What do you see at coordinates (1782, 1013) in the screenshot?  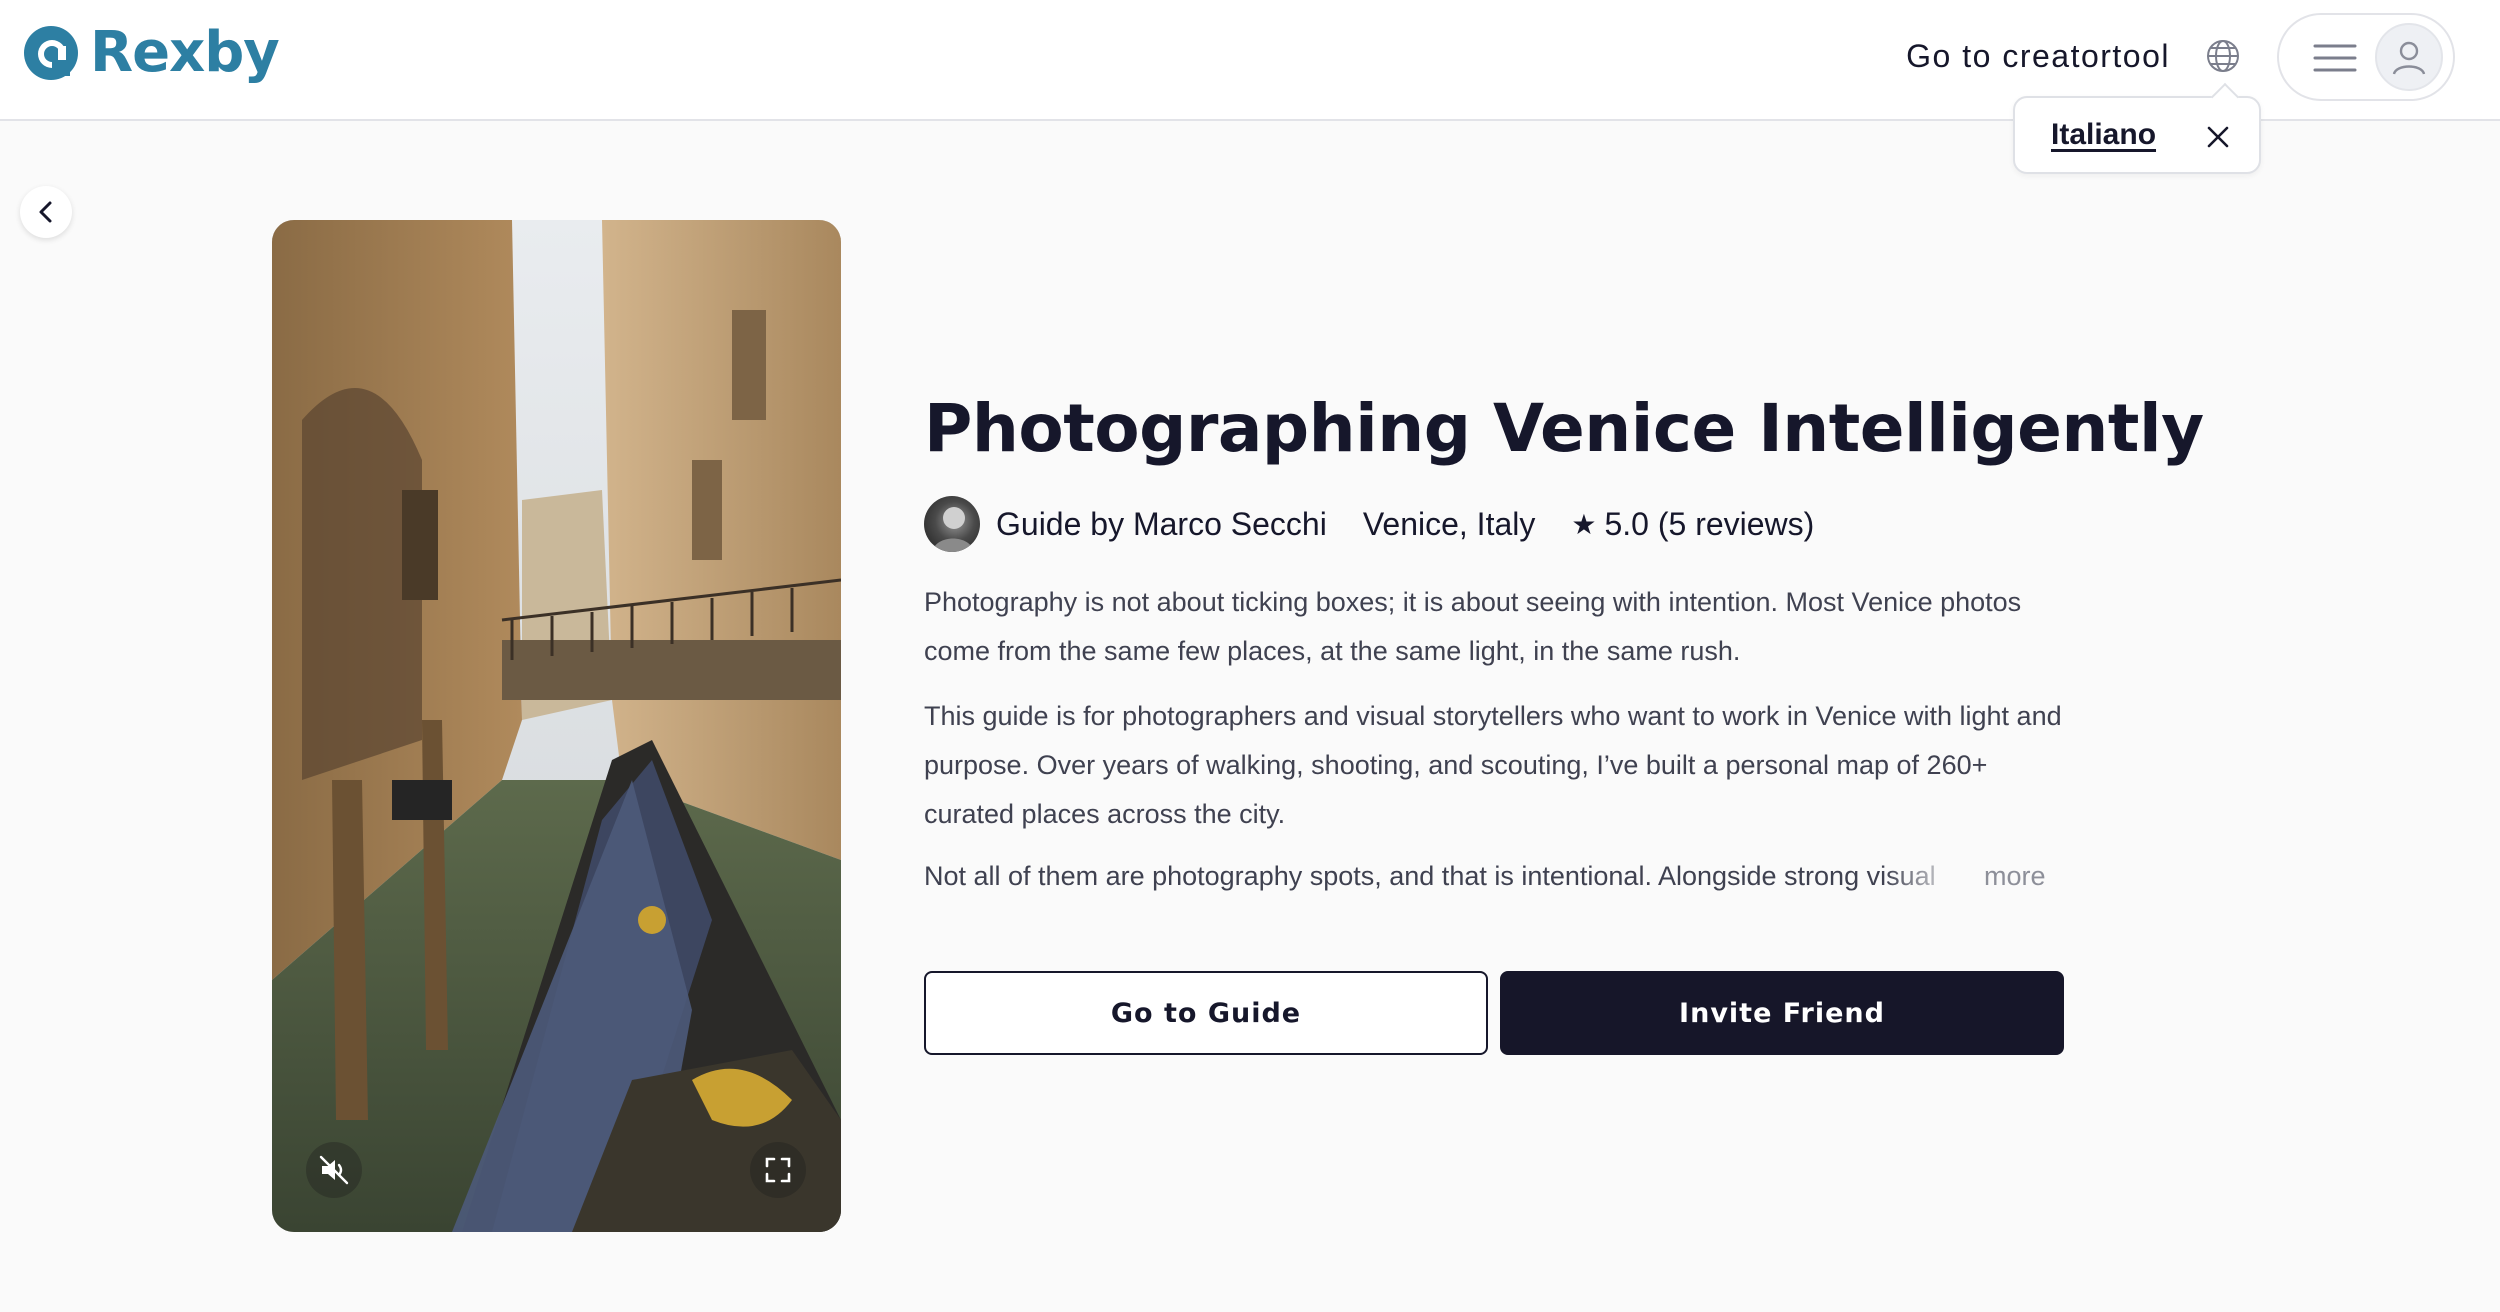 I see `invite-friend-button: Invite Friend` at bounding box center [1782, 1013].